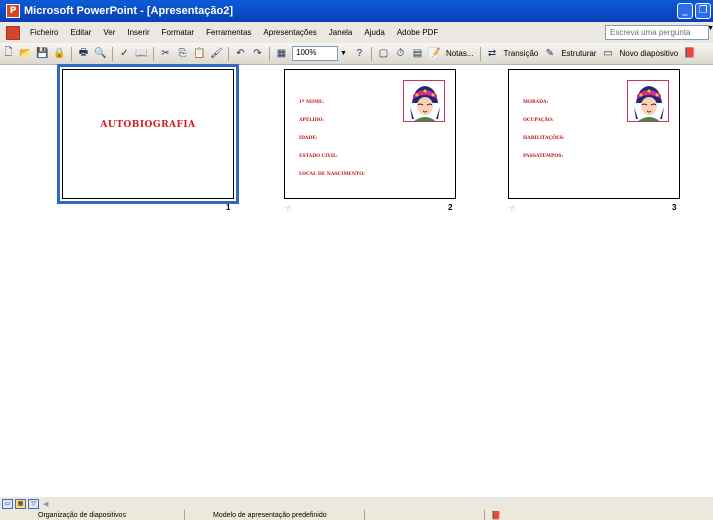  What do you see at coordinates (182, 53) in the screenshot?
I see `copy-icon: ⎘` at bounding box center [182, 53].